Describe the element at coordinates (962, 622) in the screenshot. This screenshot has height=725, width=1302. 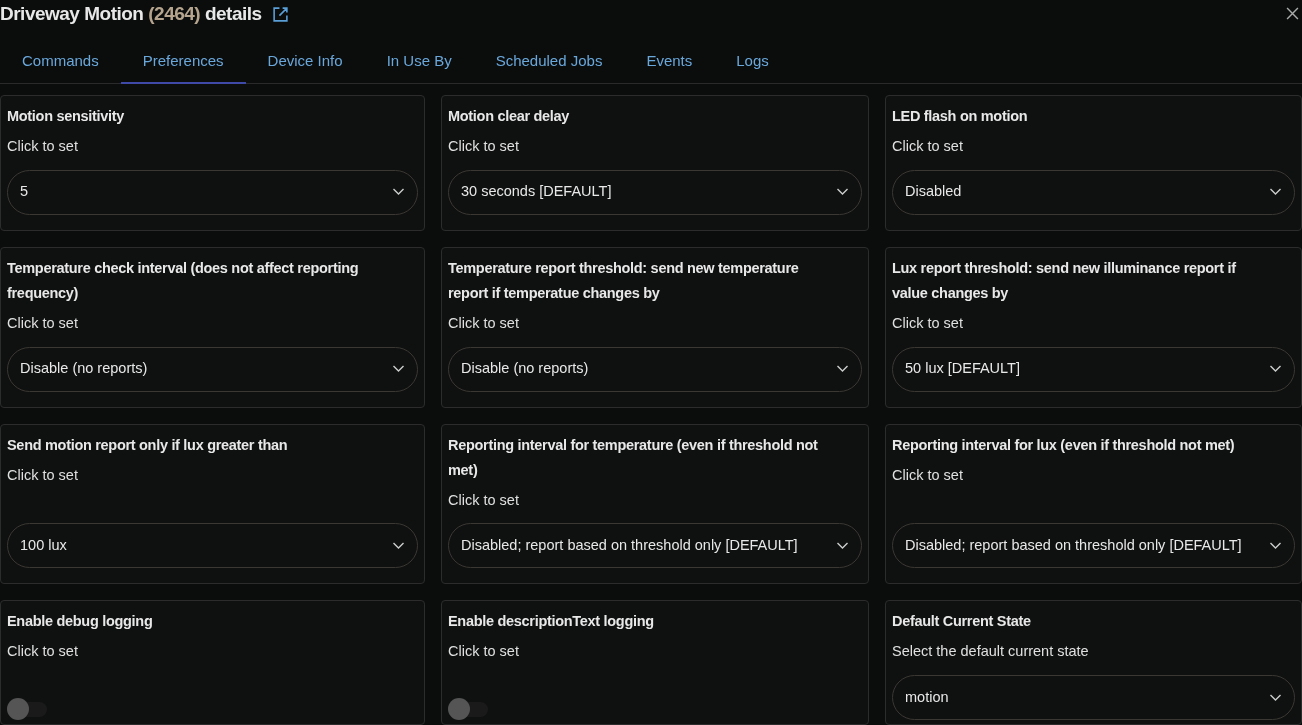
I see `preference-title: Default Current State` at that location.